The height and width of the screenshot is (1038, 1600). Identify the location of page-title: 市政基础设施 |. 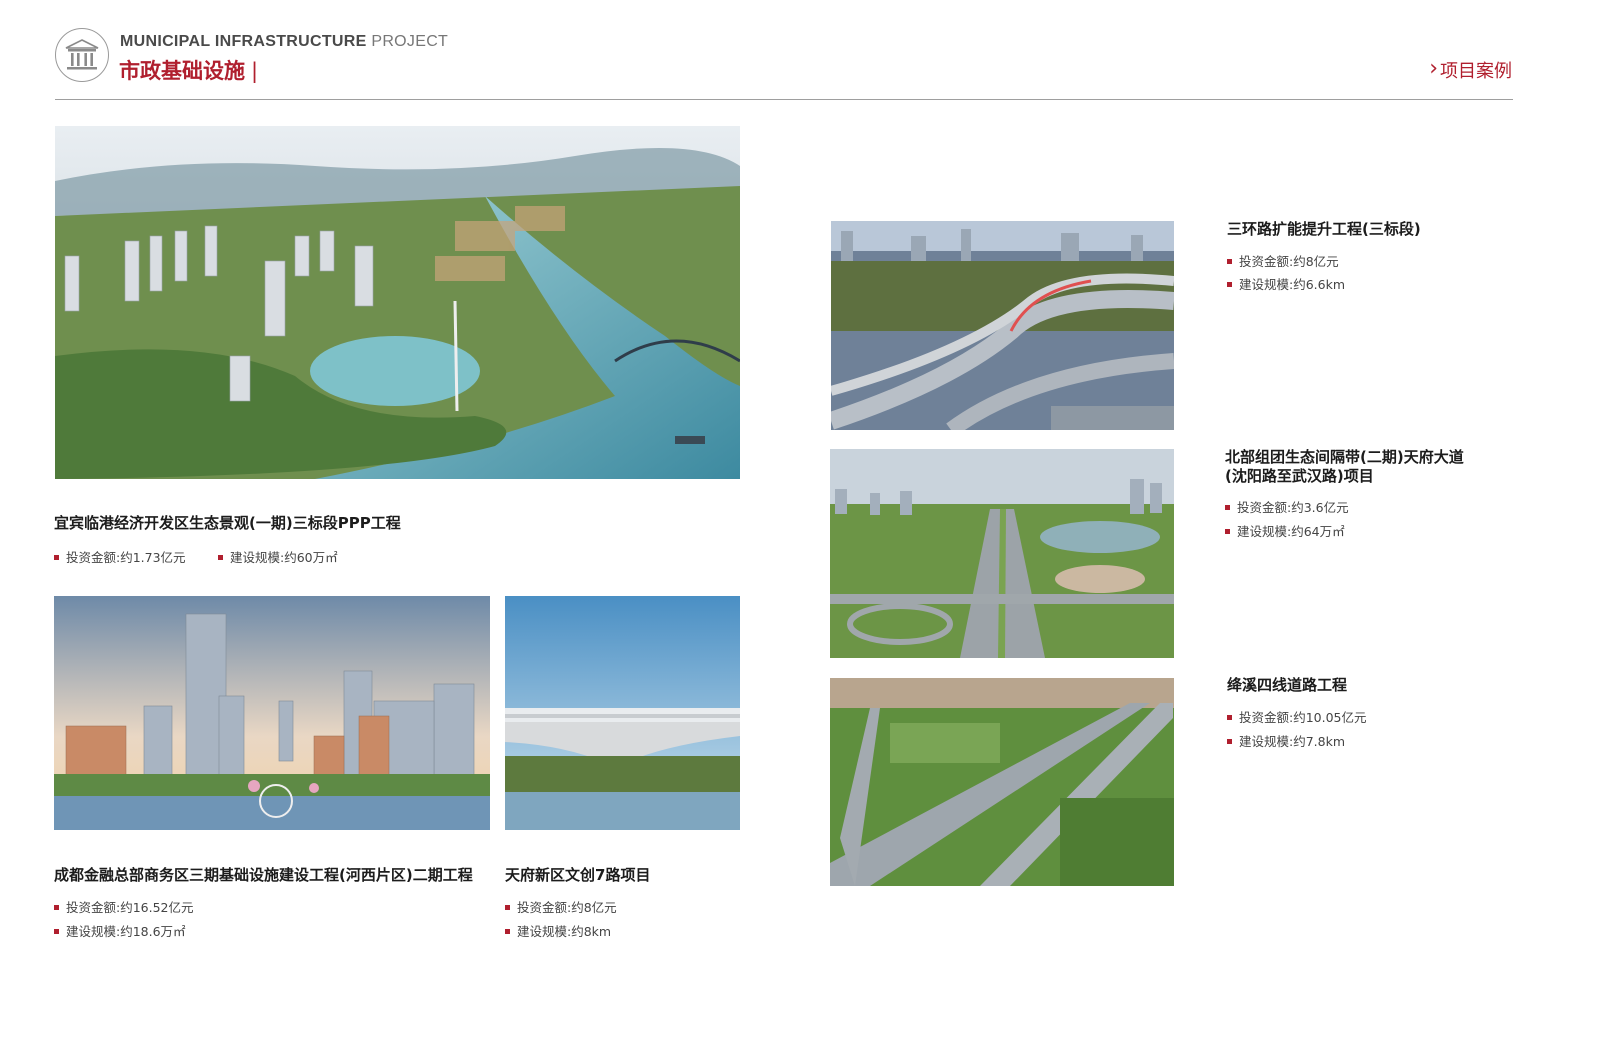
(188, 70).